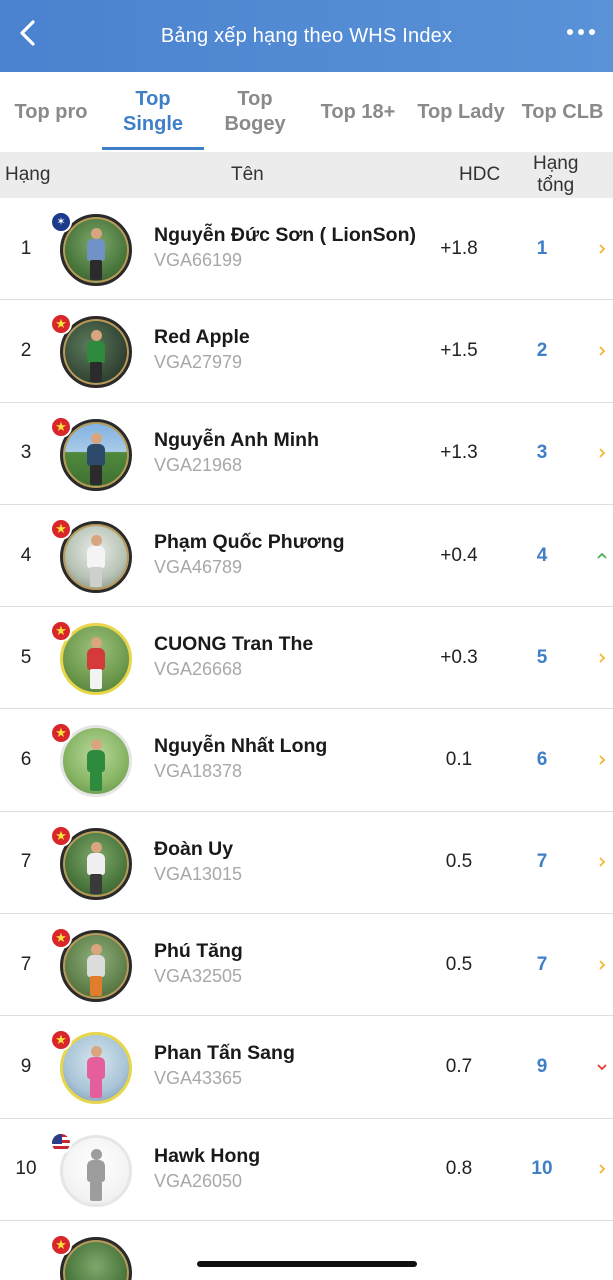 This screenshot has height=1280, width=613. Describe the element at coordinates (306, 453) in the screenshot. I see `table-row: 3 Nguyễn Anh Minh VGA21968 +1.3 3` at that location.